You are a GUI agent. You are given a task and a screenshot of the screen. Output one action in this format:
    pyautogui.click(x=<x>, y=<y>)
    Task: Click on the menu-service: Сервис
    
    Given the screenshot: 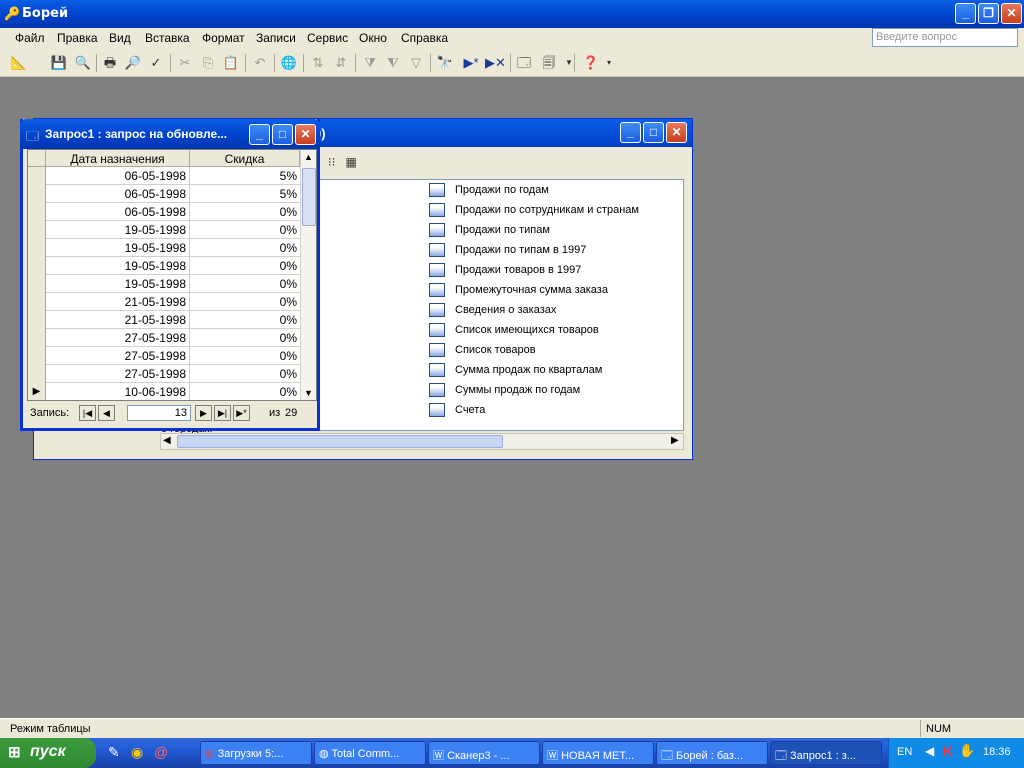 What is the action you would take?
    pyautogui.click(x=327, y=38)
    